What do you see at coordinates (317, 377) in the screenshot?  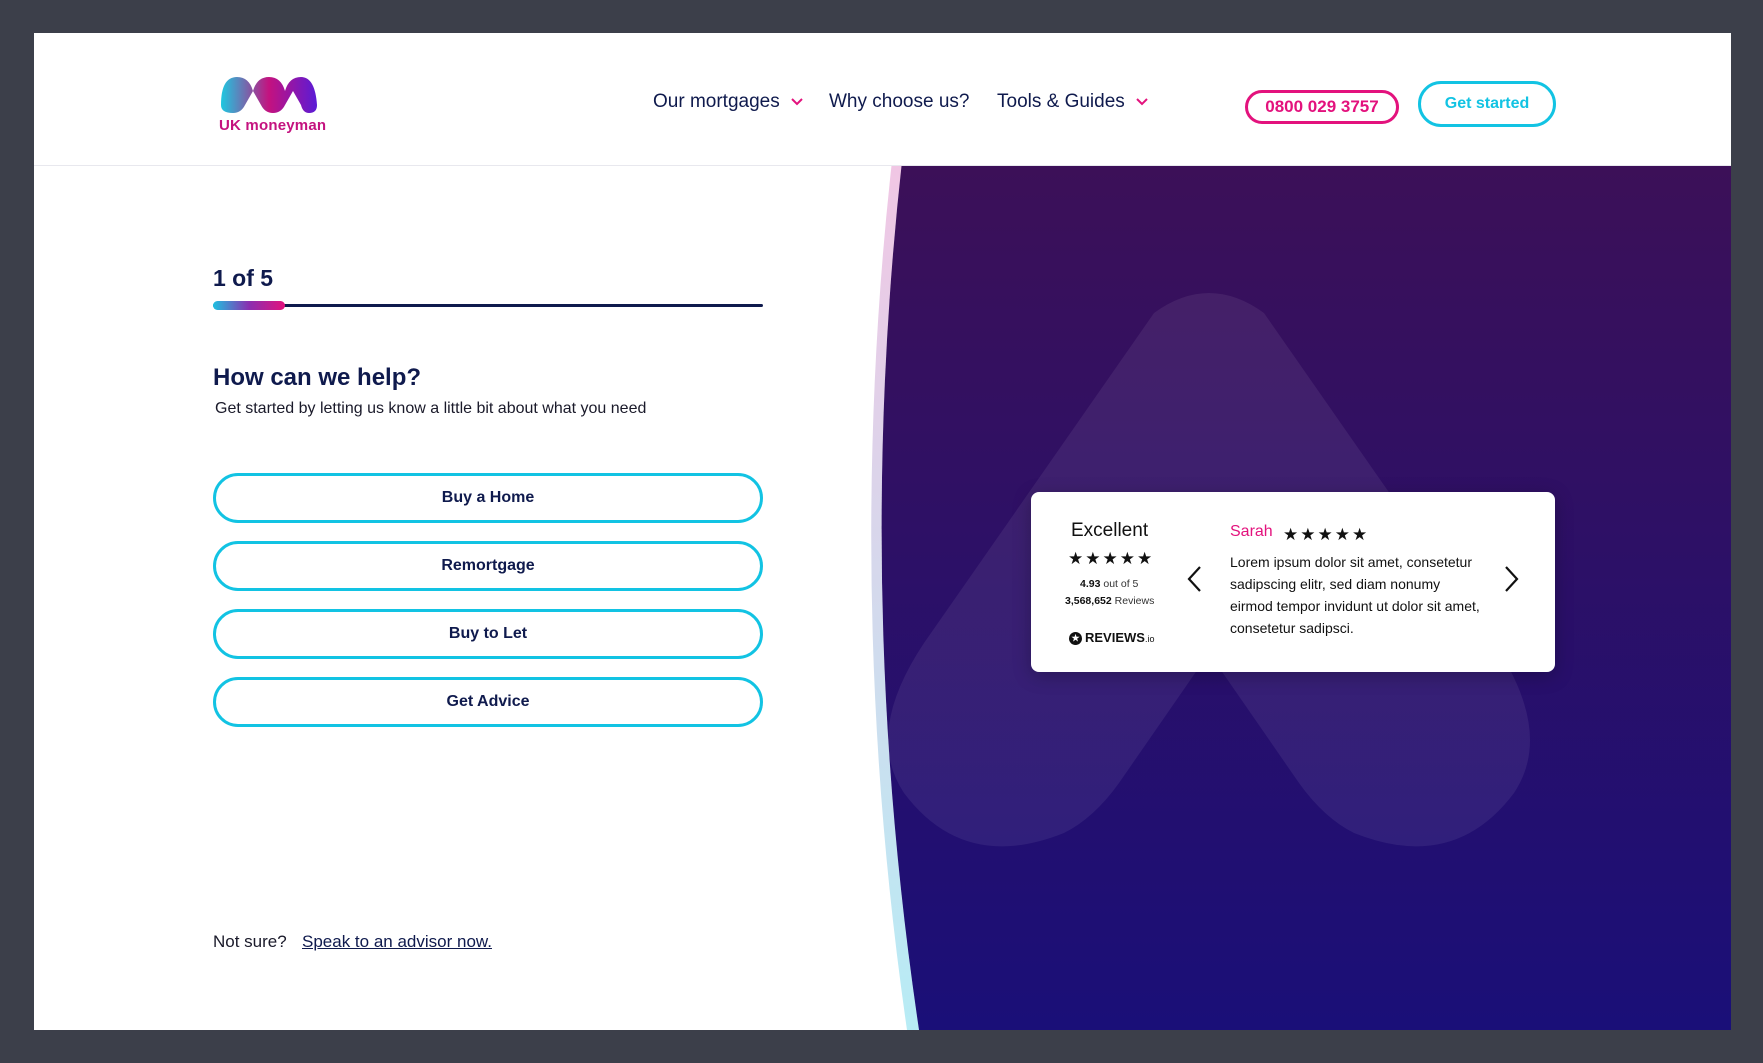 I see `page-title: How can we help?` at bounding box center [317, 377].